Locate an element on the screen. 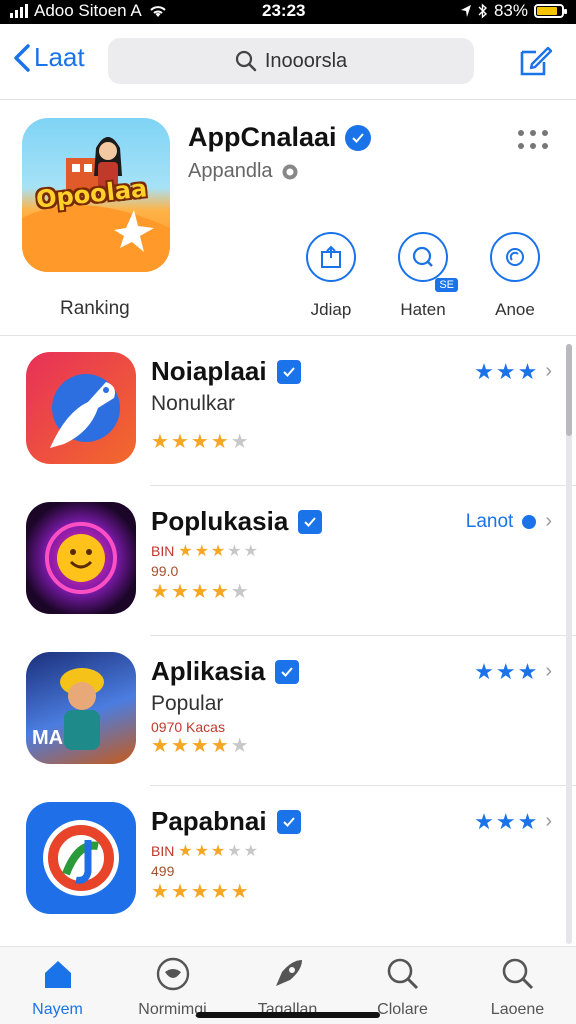  action-search: SE Haten is located at coordinates (423, 276).